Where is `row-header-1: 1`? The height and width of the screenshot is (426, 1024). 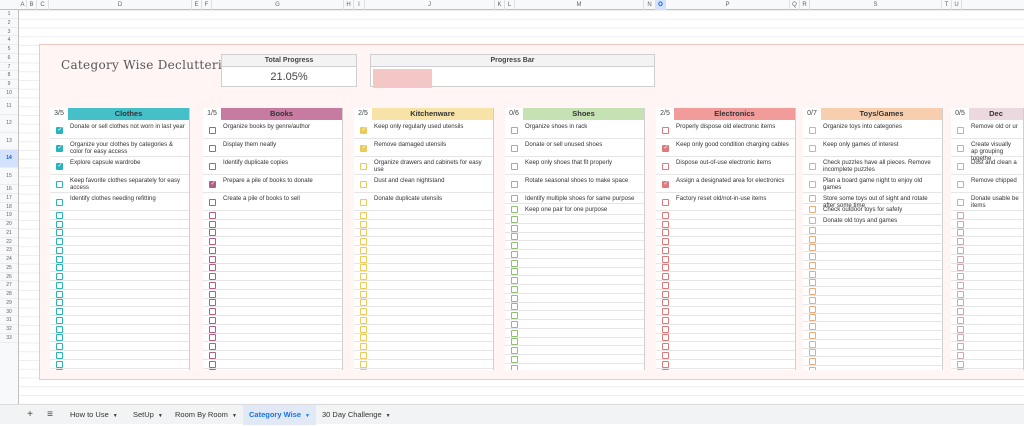 row-header-1: 1 is located at coordinates (9, 14).